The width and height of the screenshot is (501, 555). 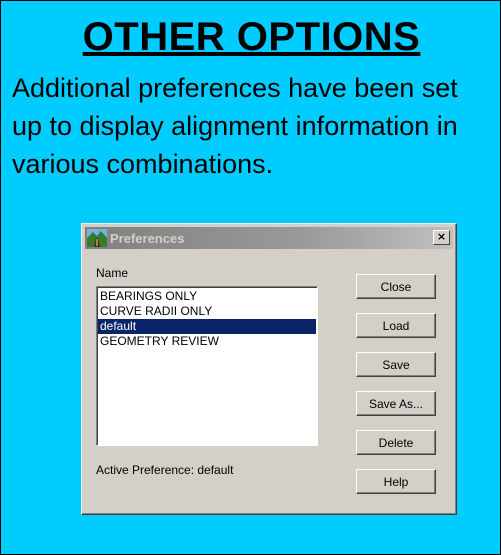 What do you see at coordinates (251, 37) in the screenshot?
I see `slide-title: OTHER OPTIONS` at bounding box center [251, 37].